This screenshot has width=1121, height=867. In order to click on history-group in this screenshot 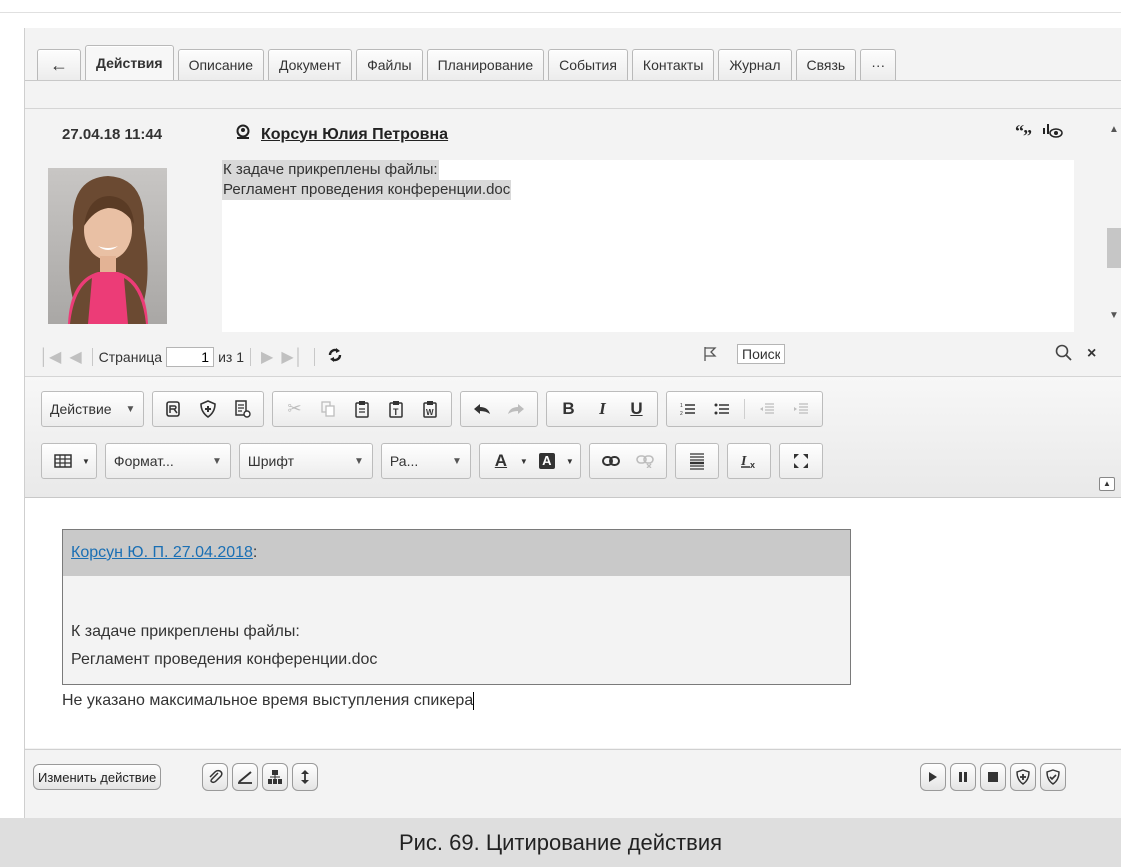, I will do `click(499, 409)`.